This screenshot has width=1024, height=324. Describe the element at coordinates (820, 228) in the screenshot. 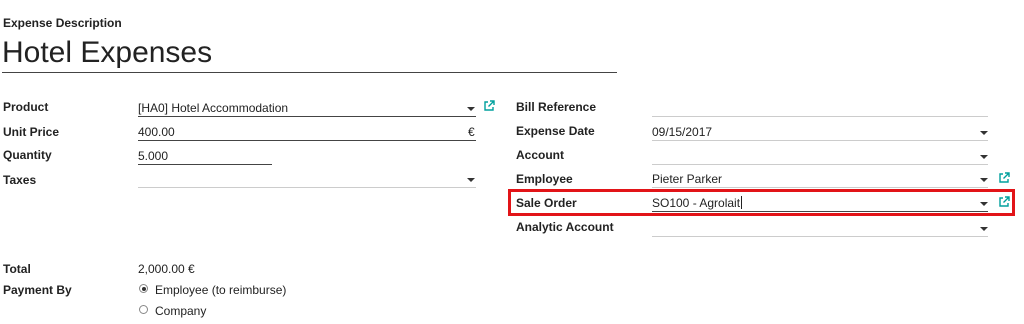

I see `analytic-account-select` at that location.